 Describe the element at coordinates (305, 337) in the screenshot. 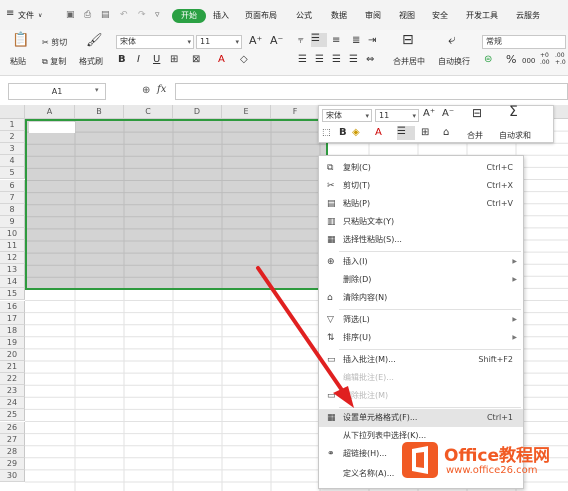

I see `annotation-arrow` at that location.